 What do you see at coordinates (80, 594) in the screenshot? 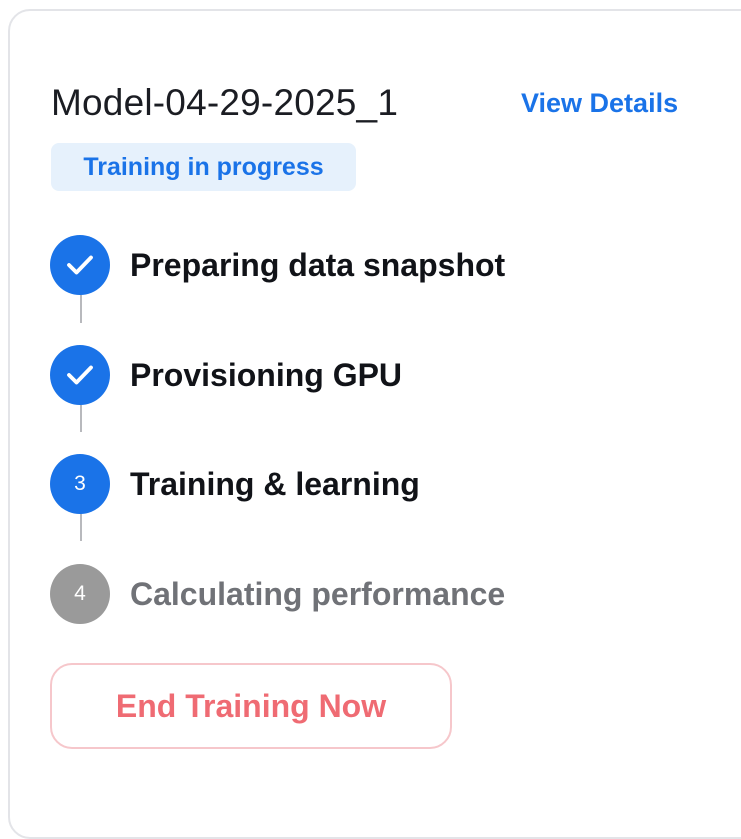
I see `step-number-indicator: 4` at bounding box center [80, 594].